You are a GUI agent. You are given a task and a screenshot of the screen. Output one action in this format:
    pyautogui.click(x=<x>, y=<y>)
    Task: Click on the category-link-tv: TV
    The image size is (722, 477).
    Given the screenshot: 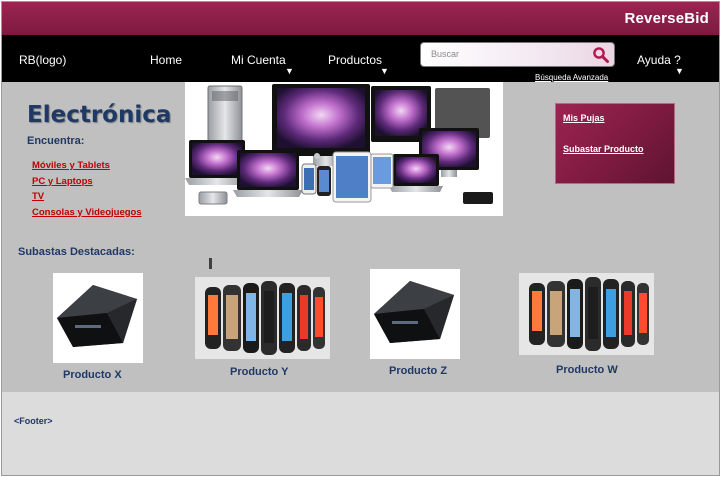 What is the action you would take?
    pyautogui.click(x=87, y=197)
    